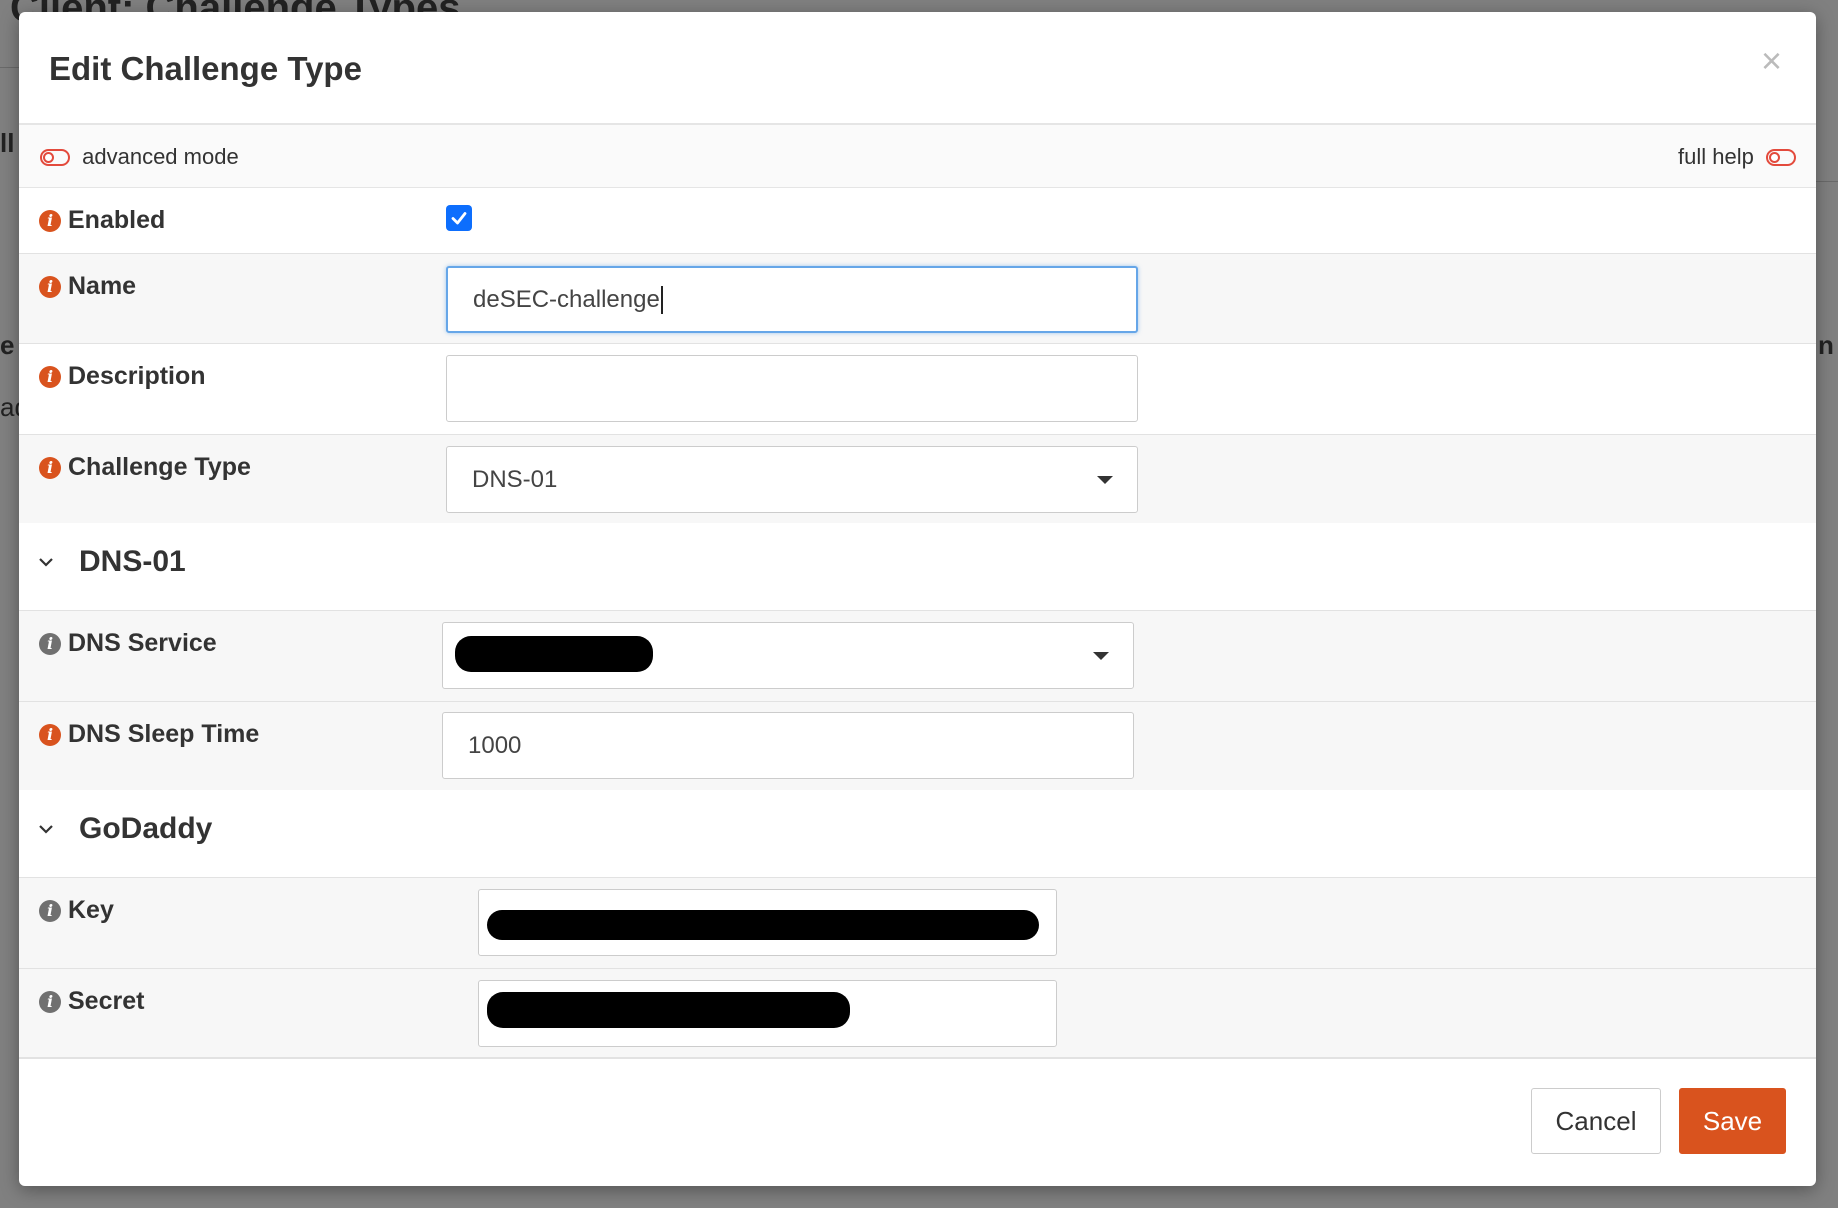 This screenshot has height=1208, width=1838. What do you see at coordinates (792, 388) in the screenshot?
I see `description-input` at bounding box center [792, 388].